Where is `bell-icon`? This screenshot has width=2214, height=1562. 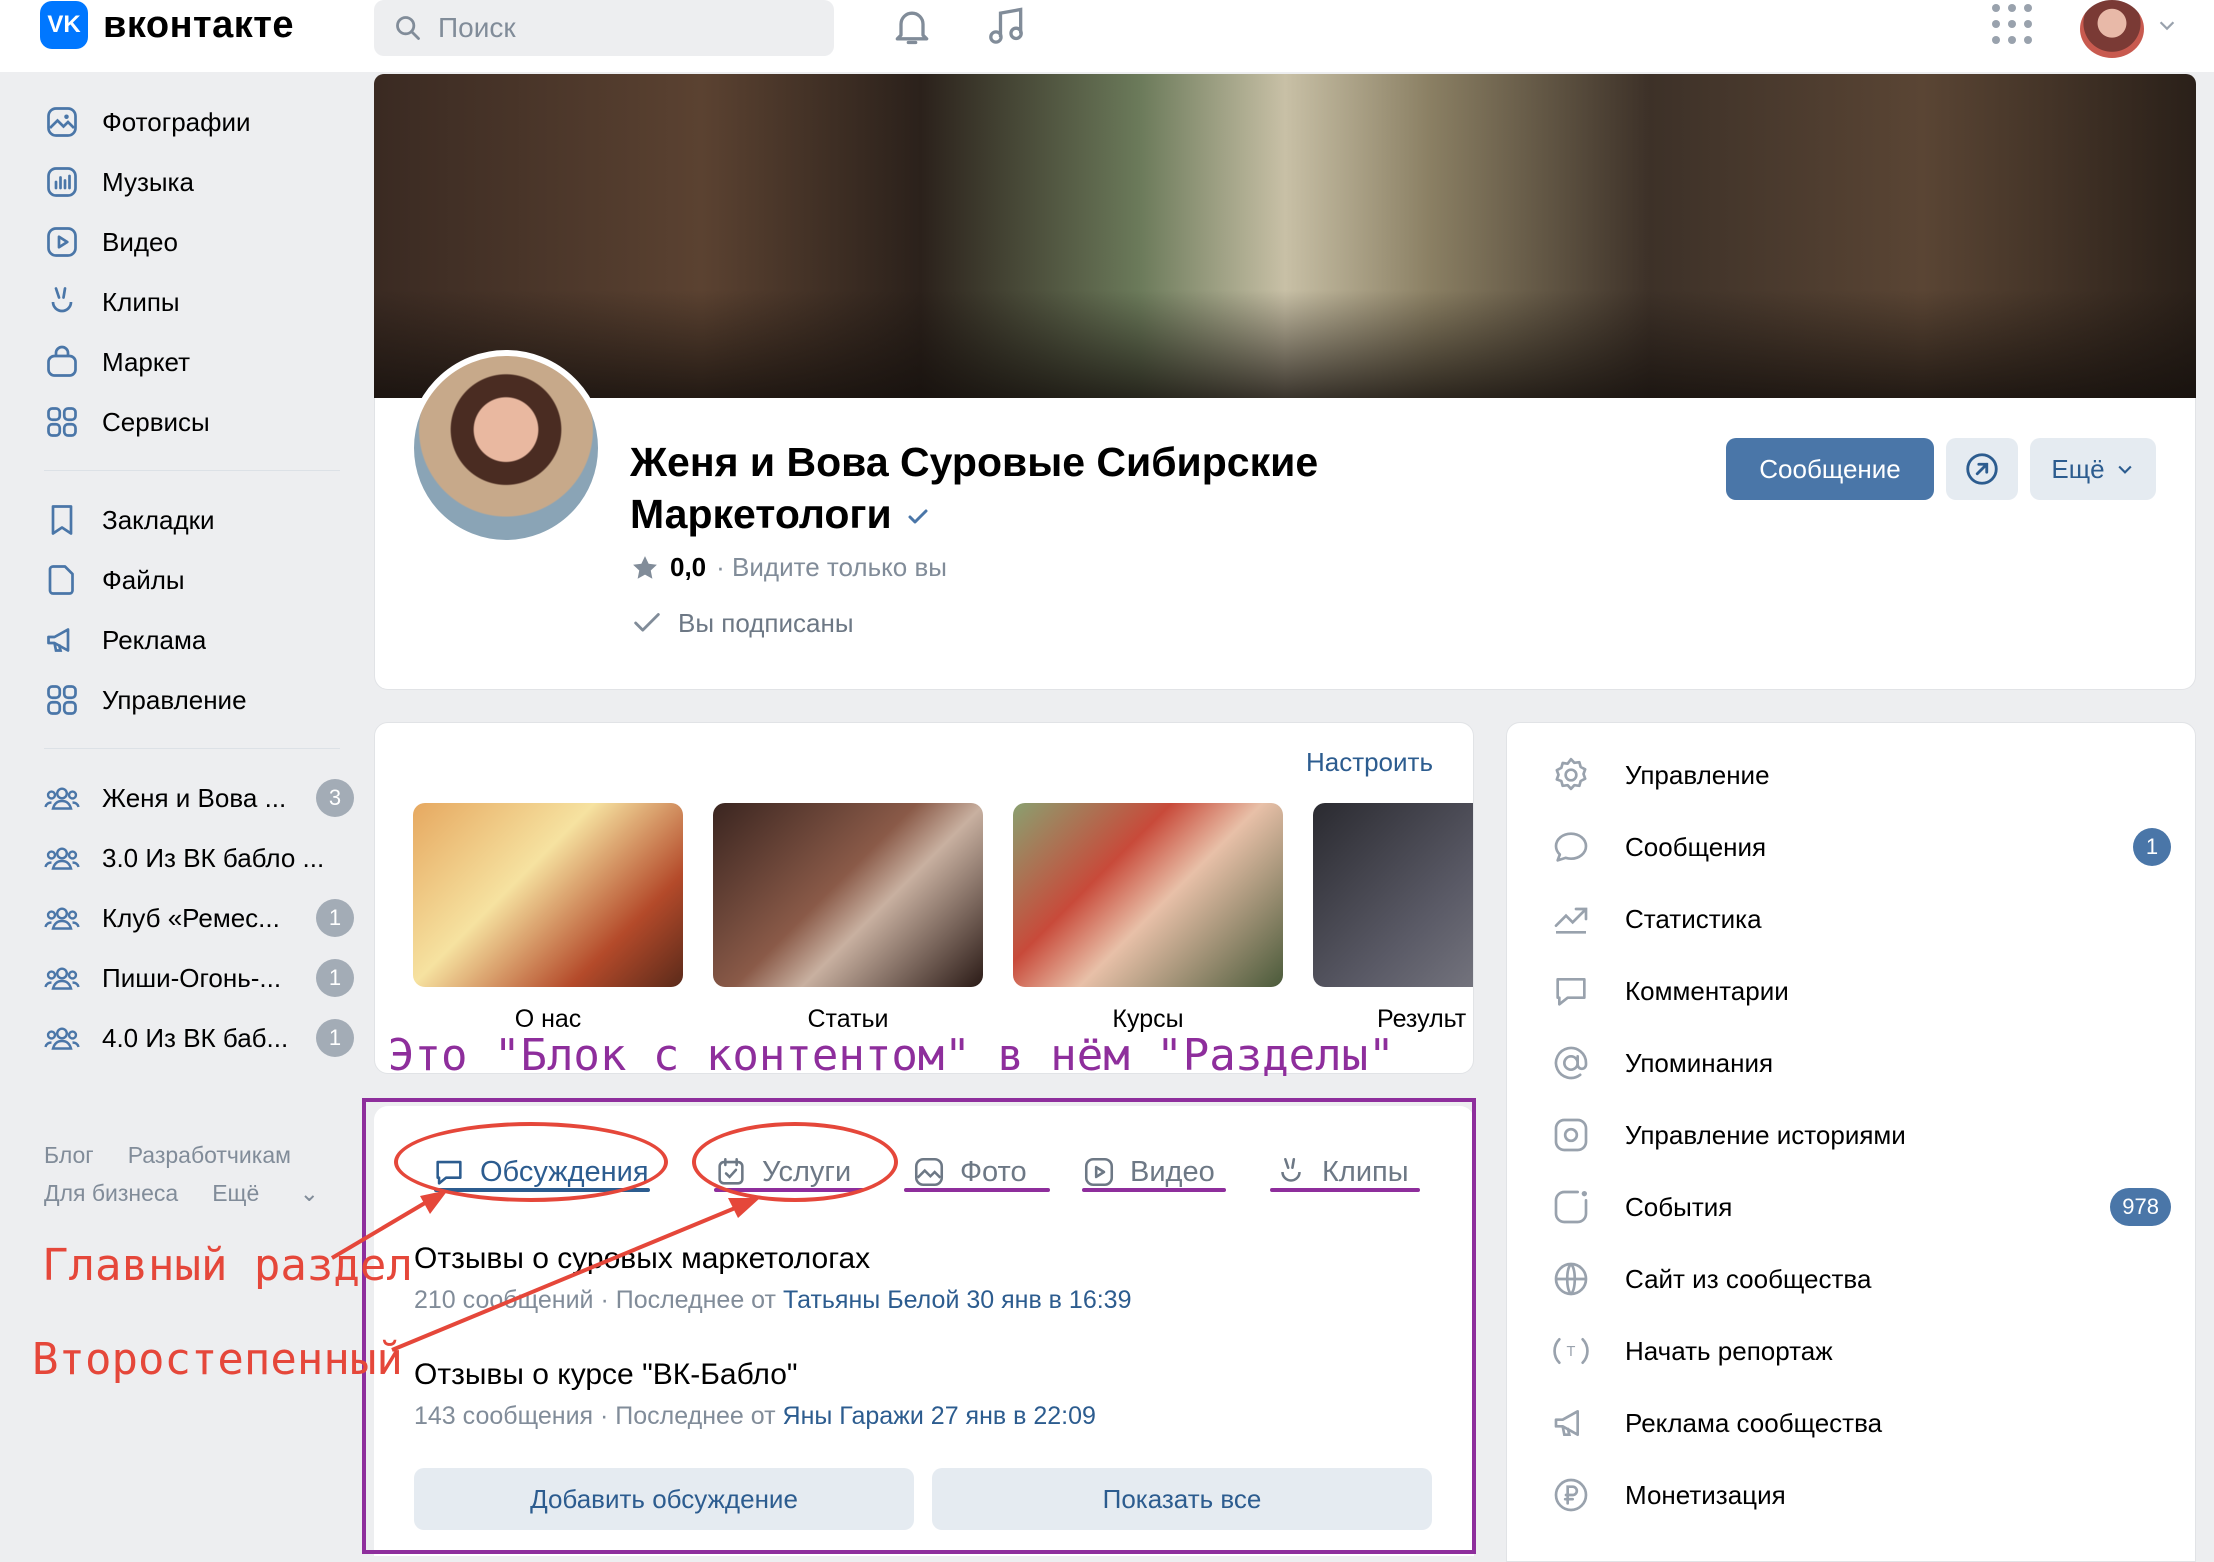
bell-icon is located at coordinates (912, 26).